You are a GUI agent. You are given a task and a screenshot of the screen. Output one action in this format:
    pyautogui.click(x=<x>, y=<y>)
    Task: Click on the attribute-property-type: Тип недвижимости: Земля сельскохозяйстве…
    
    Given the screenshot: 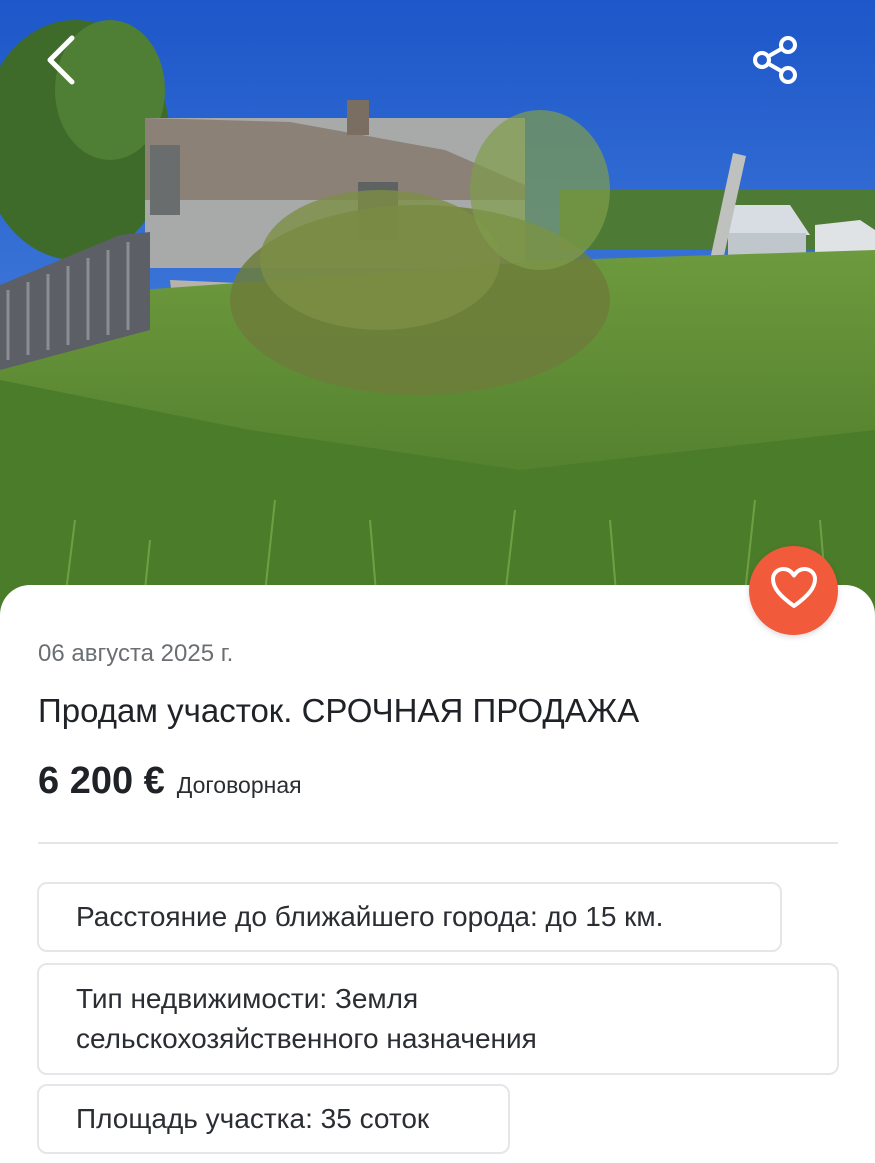 What is the action you would take?
    pyautogui.click(x=438, y=1019)
    